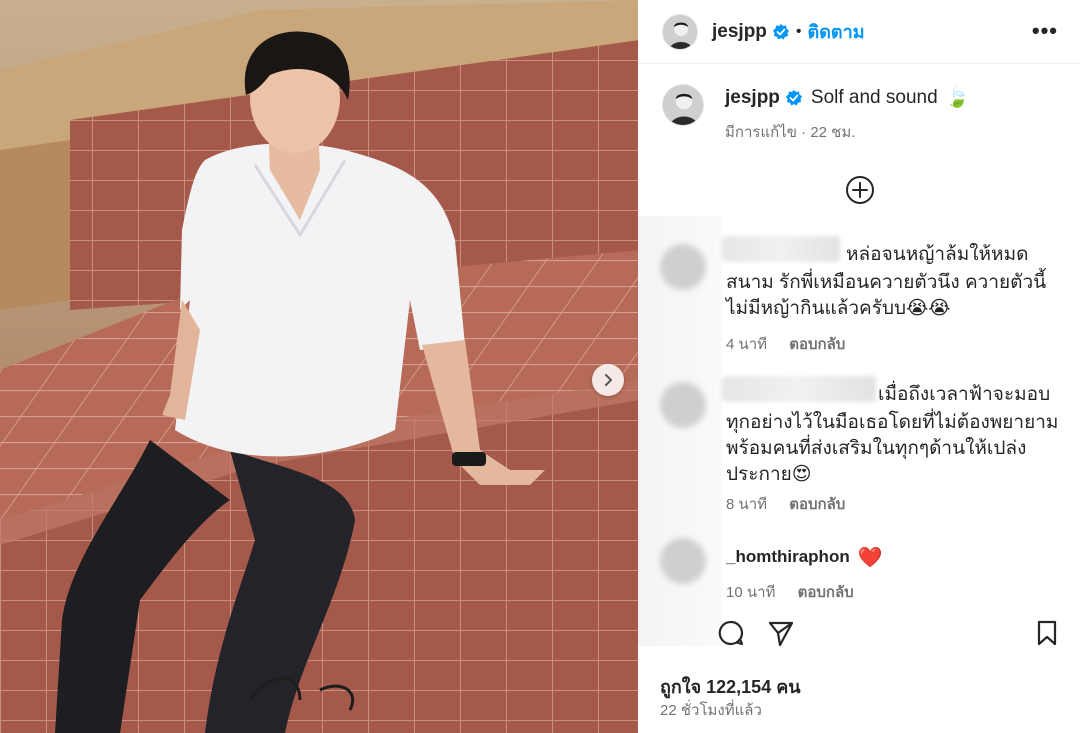  I want to click on comment-time: 8 นาที, so click(747, 504).